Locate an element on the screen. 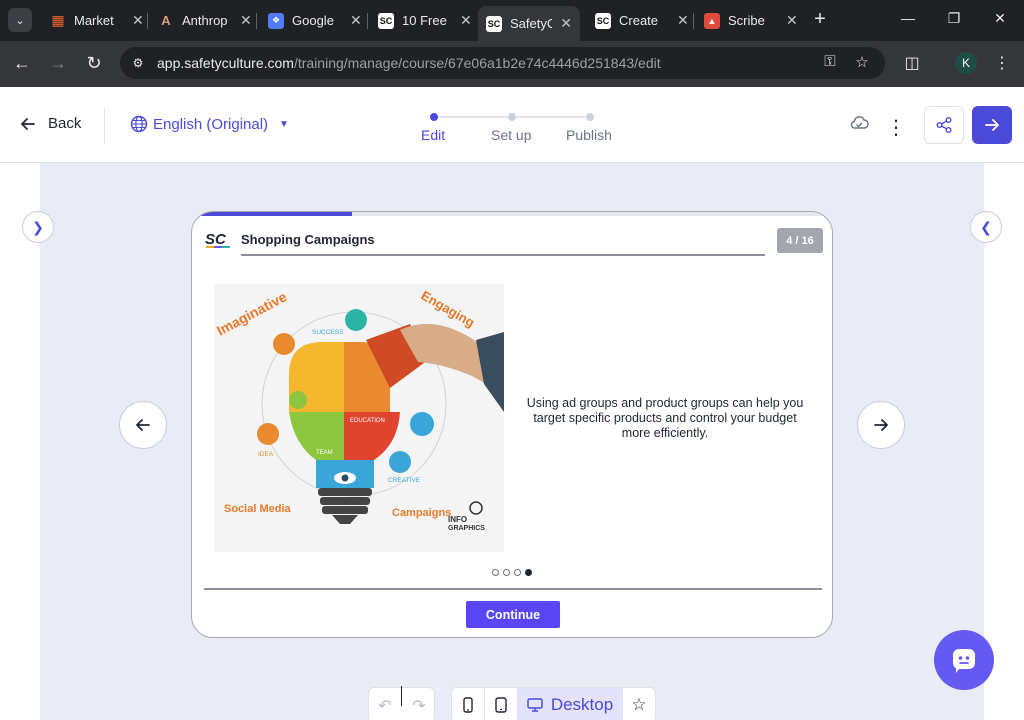  forward-arrow-icon: → is located at coordinates (58, 64).